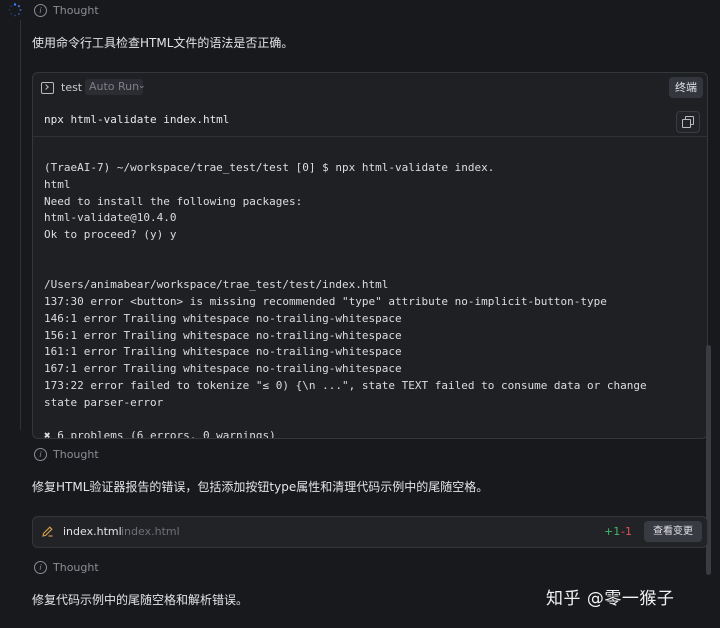 This screenshot has width=720, height=628. I want to click on watermark: 知乎 @零一猴子, so click(610, 599).